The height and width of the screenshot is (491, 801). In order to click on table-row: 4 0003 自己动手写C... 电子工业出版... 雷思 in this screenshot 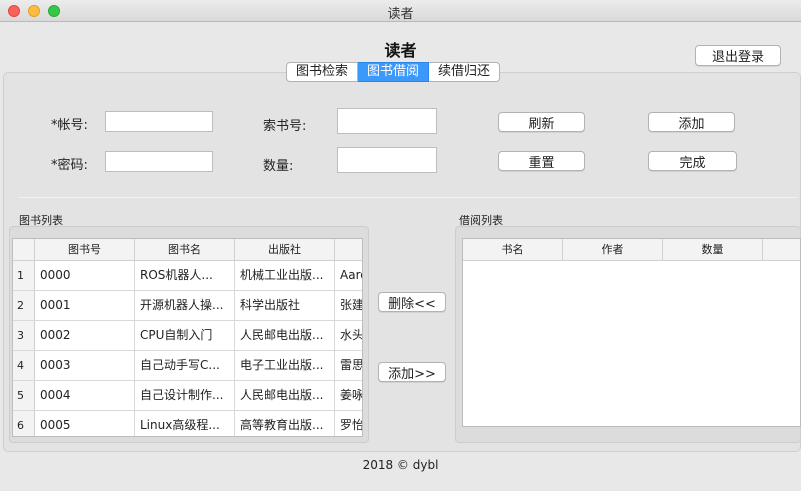, I will do `click(187, 366)`.